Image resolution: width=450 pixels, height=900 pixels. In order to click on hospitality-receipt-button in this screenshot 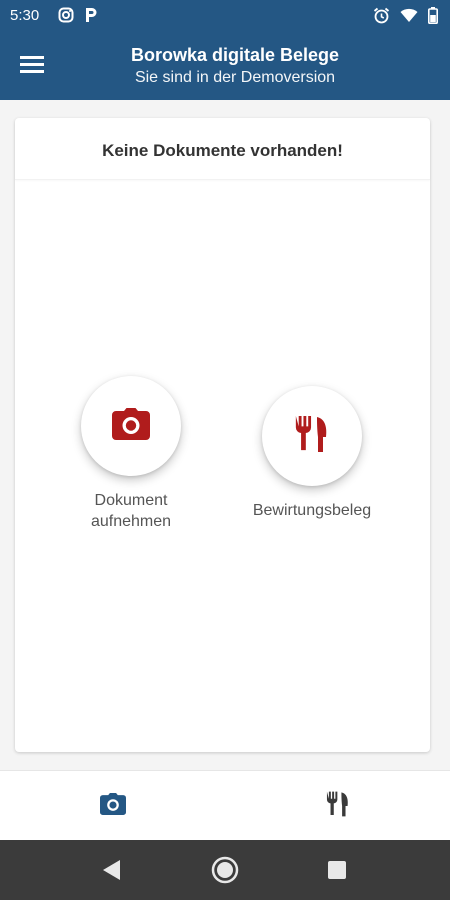, I will do `click(312, 436)`.